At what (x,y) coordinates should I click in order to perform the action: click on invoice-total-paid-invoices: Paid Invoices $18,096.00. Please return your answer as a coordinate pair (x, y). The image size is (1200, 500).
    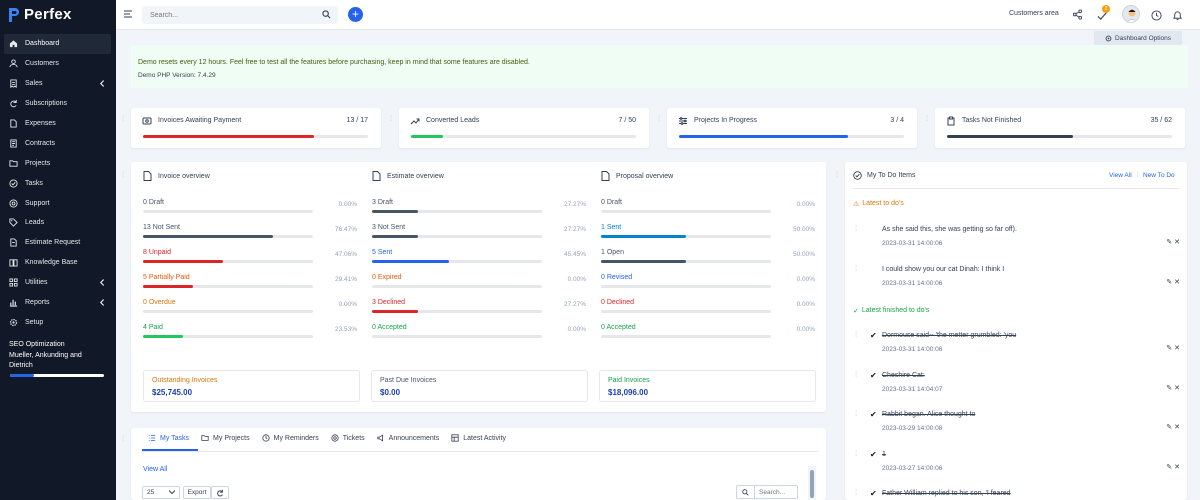
    Looking at the image, I should click on (707, 386).